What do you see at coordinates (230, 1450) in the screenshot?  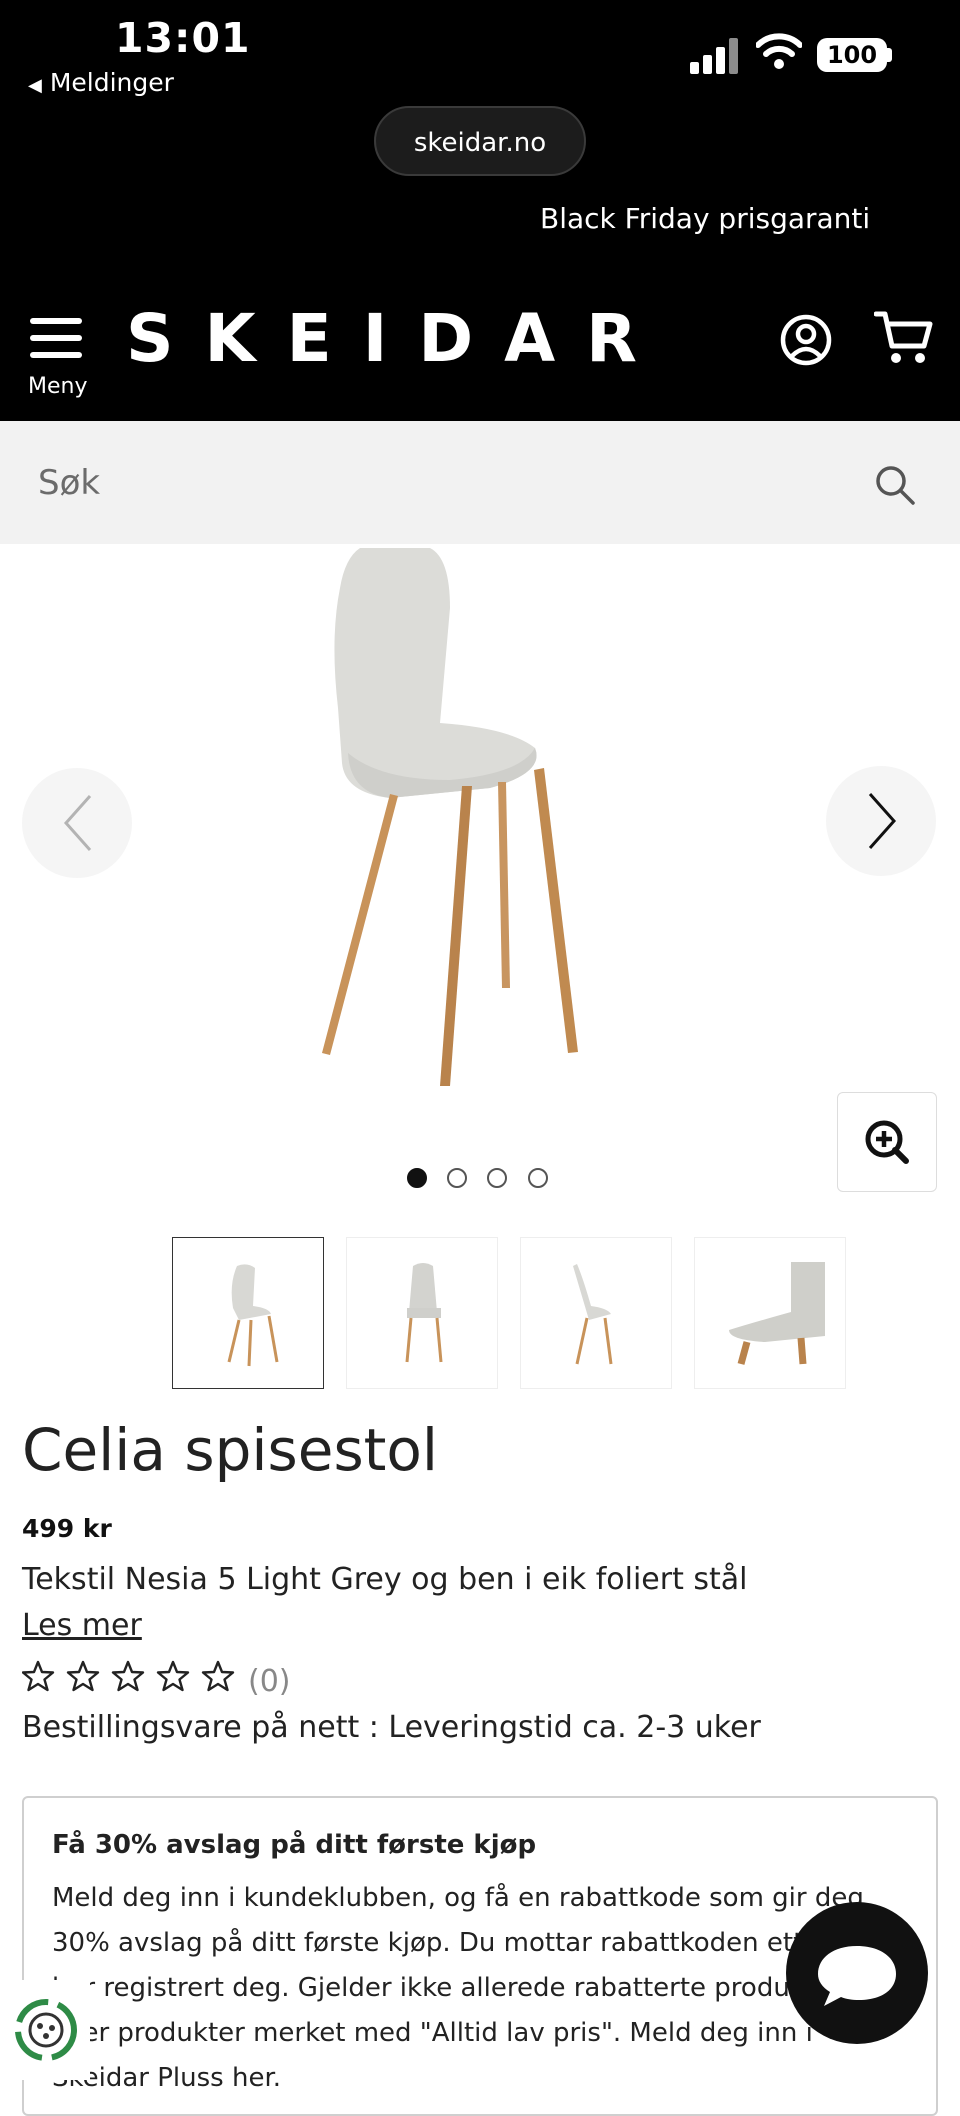 I see `product-title: Celia spisestol` at bounding box center [230, 1450].